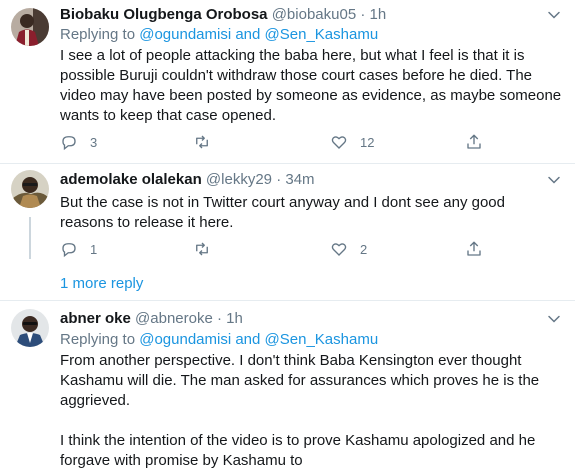 The width and height of the screenshot is (575, 471). Describe the element at coordinates (239, 179) in the screenshot. I see `handle: @lekky29` at that location.